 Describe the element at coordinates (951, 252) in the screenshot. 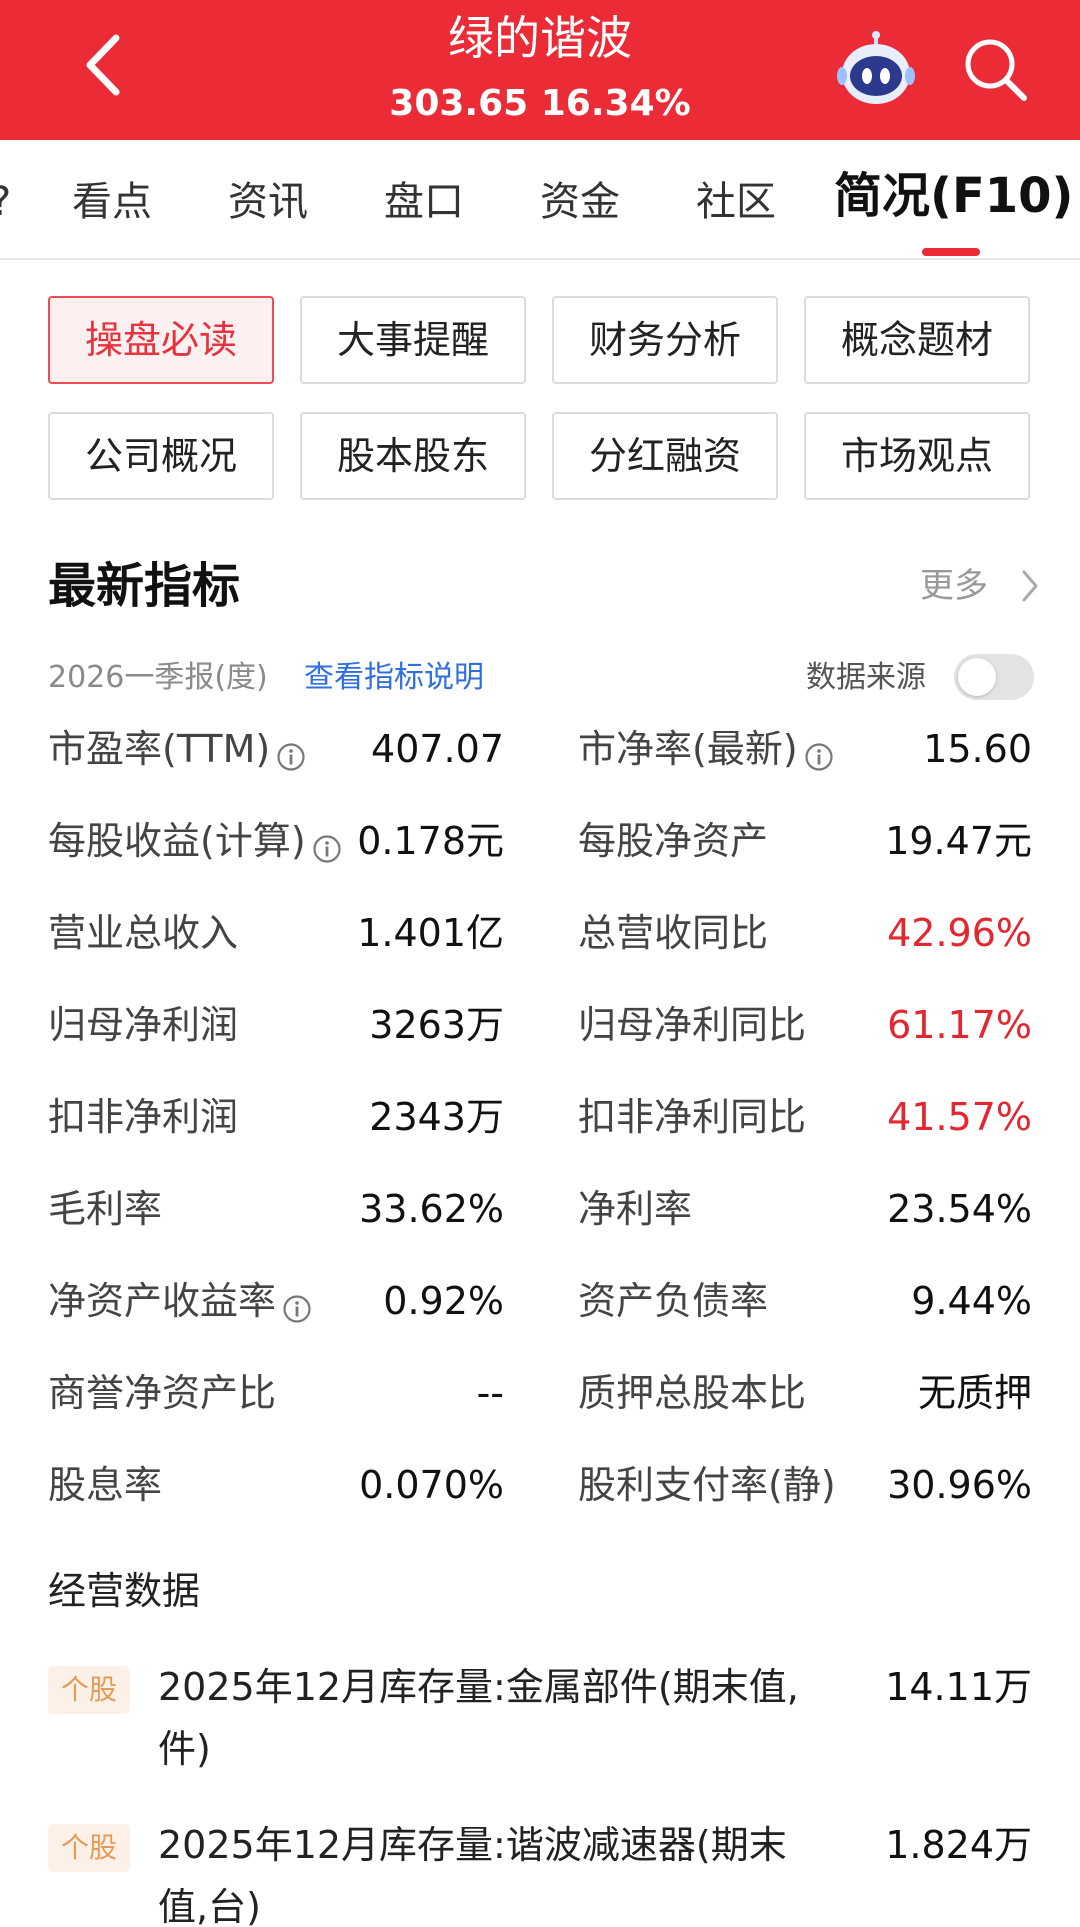

I see `active-tab-indicator` at that location.